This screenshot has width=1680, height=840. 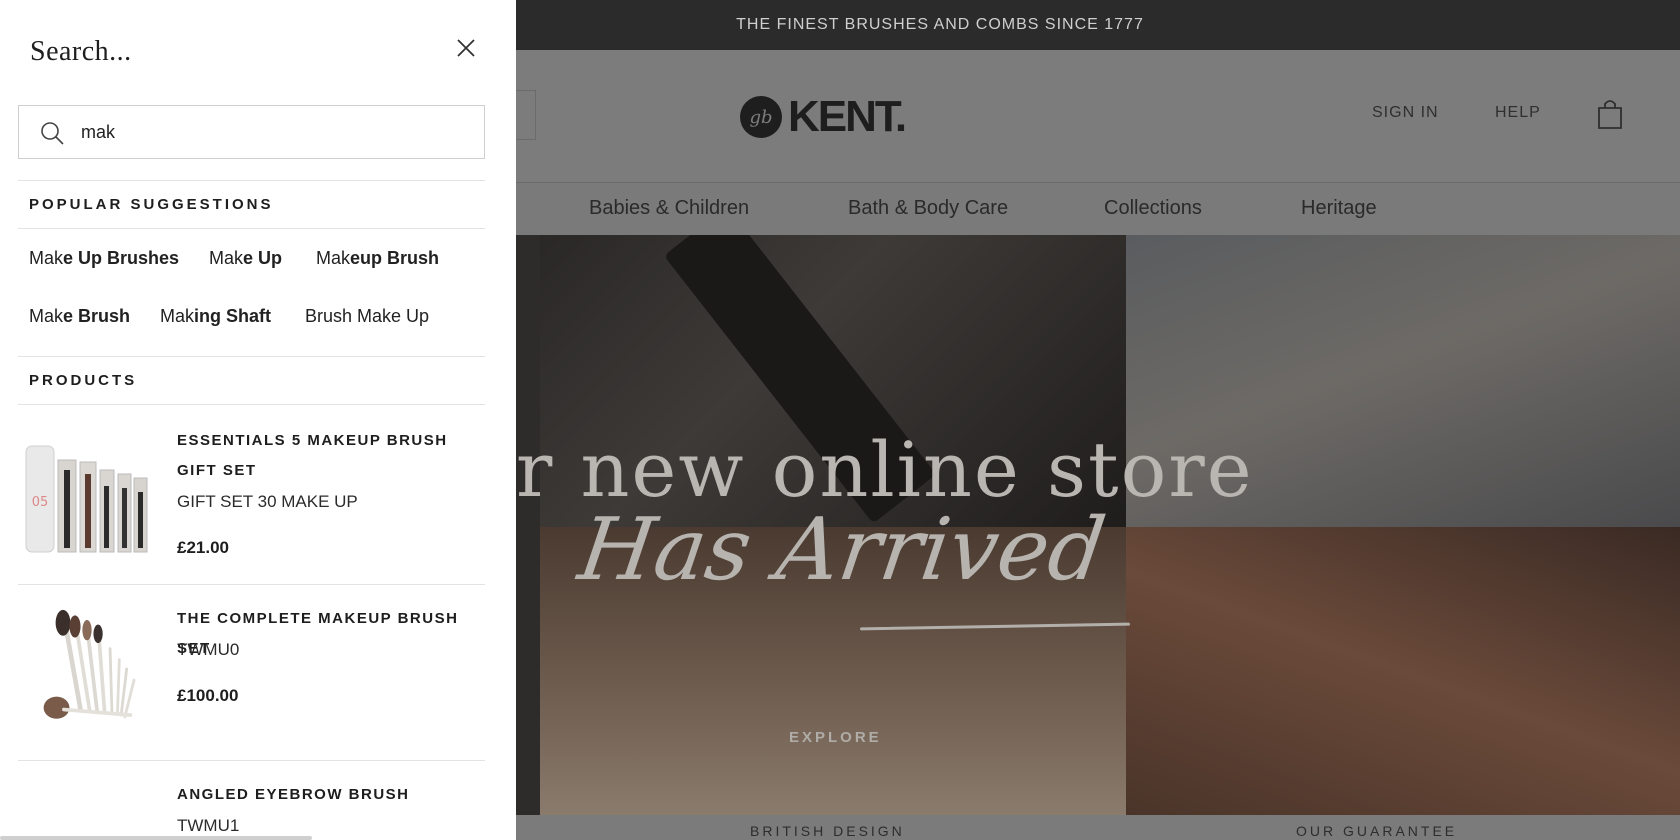 What do you see at coordinates (276, 132) in the screenshot?
I see `search-input` at bounding box center [276, 132].